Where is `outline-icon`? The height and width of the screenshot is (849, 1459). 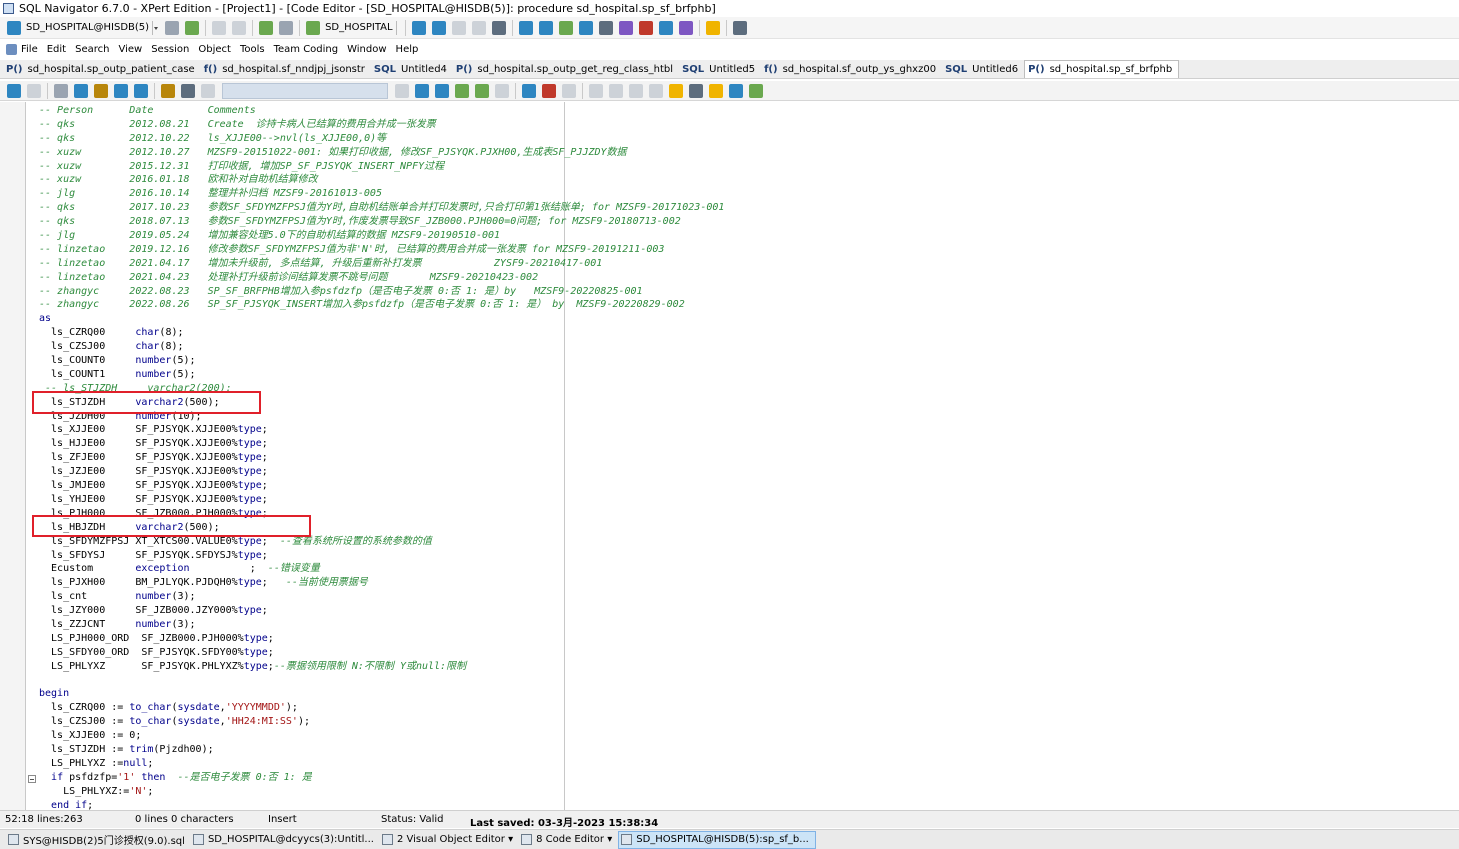 outline-icon is located at coordinates (736, 90).